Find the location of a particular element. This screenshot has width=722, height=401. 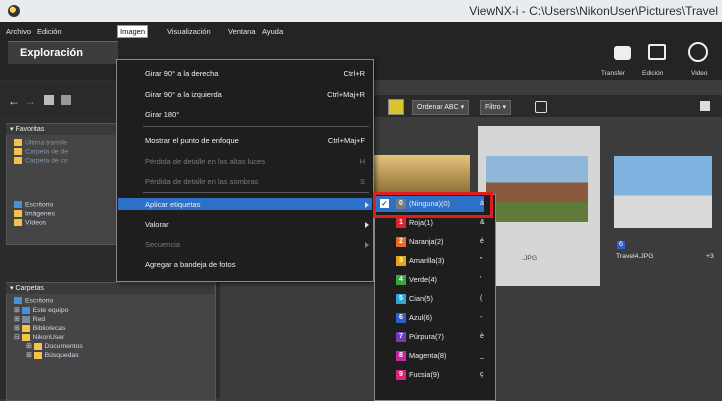

fav-location: Imágenes is located at coordinates (34, 213).